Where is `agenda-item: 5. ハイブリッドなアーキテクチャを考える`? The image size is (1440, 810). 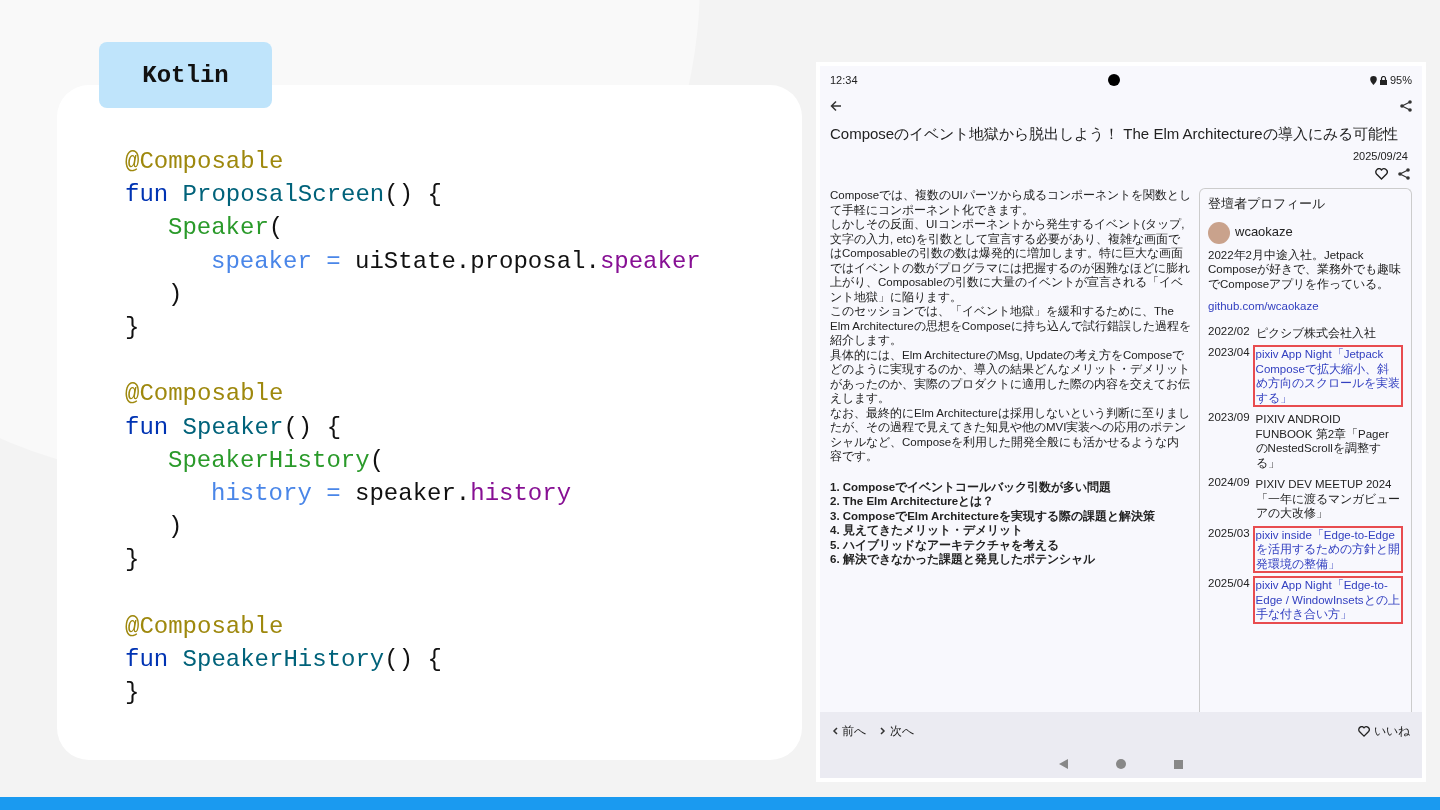
agenda-item: 5. ハイブリッドなアーキテクチャを考える is located at coordinates (945, 544).